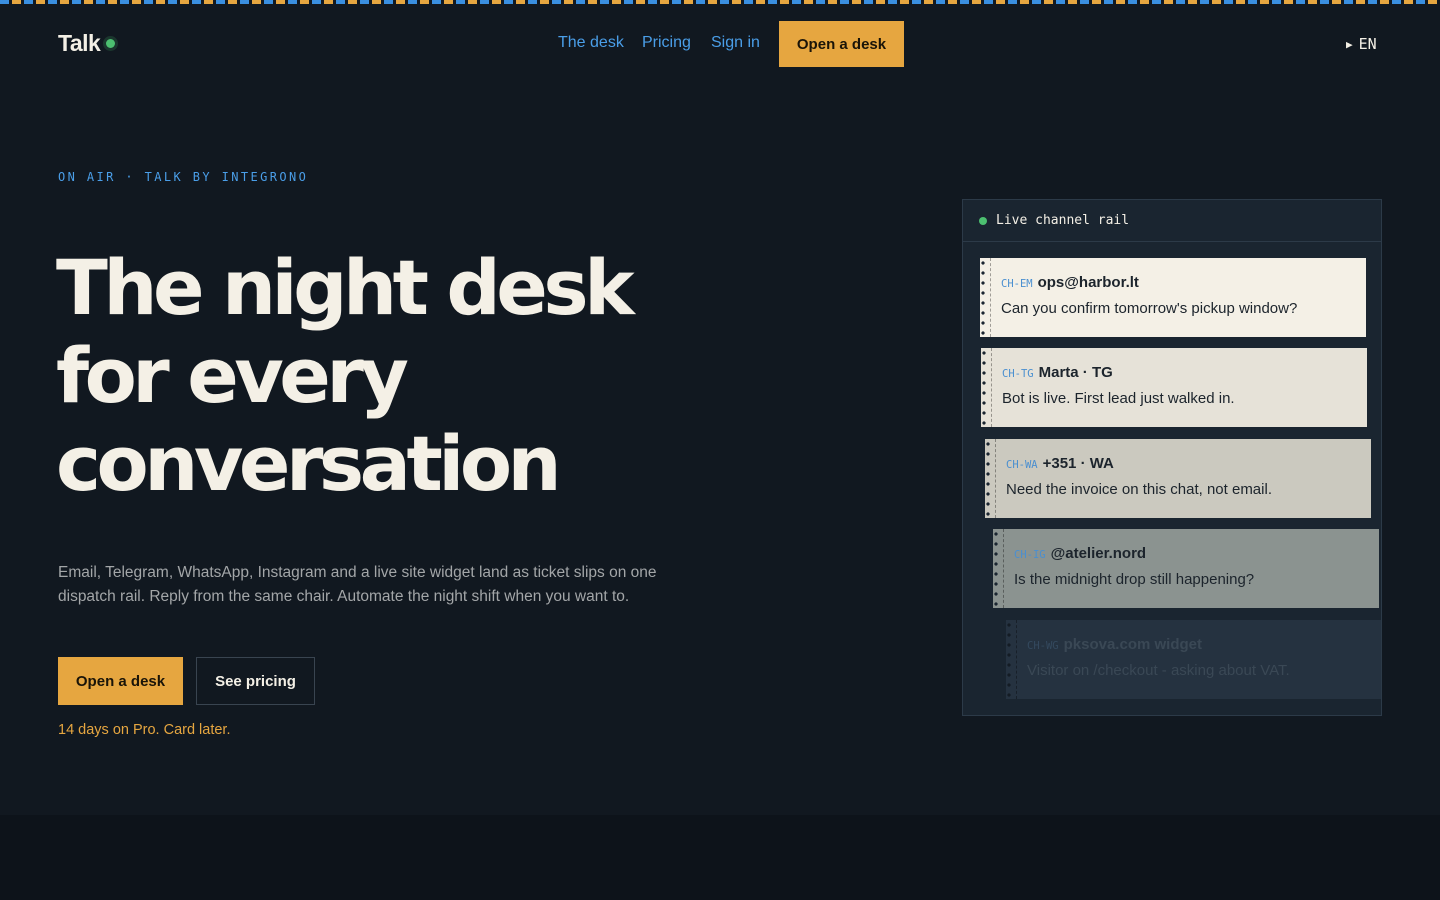 The width and height of the screenshot is (1440, 900). What do you see at coordinates (1088, 282) in the screenshot?
I see `sender-name: ops@harbor.lt` at bounding box center [1088, 282].